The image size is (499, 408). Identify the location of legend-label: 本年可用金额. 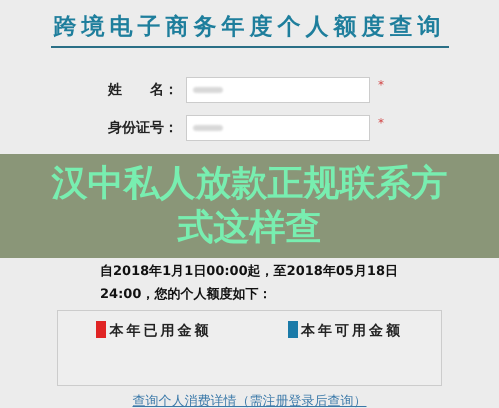
(351, 331).